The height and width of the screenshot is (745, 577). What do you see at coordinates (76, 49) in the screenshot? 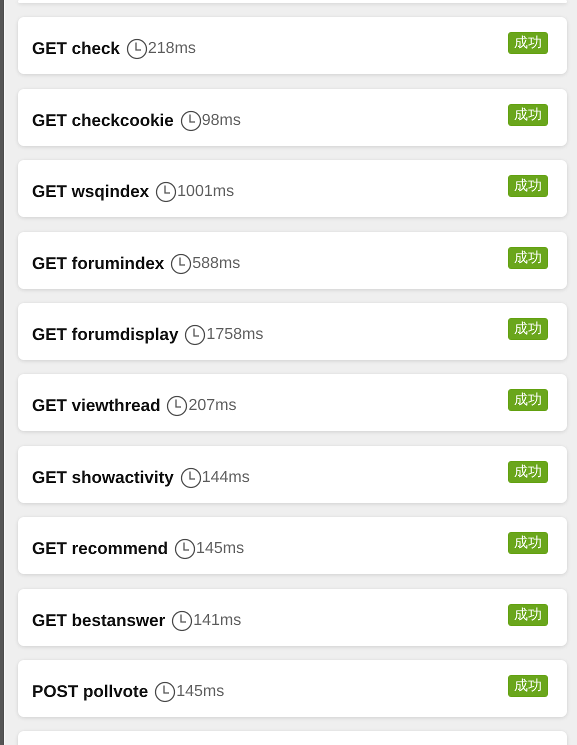
I see `request-title: GET check` at bounding box center [76, 49].